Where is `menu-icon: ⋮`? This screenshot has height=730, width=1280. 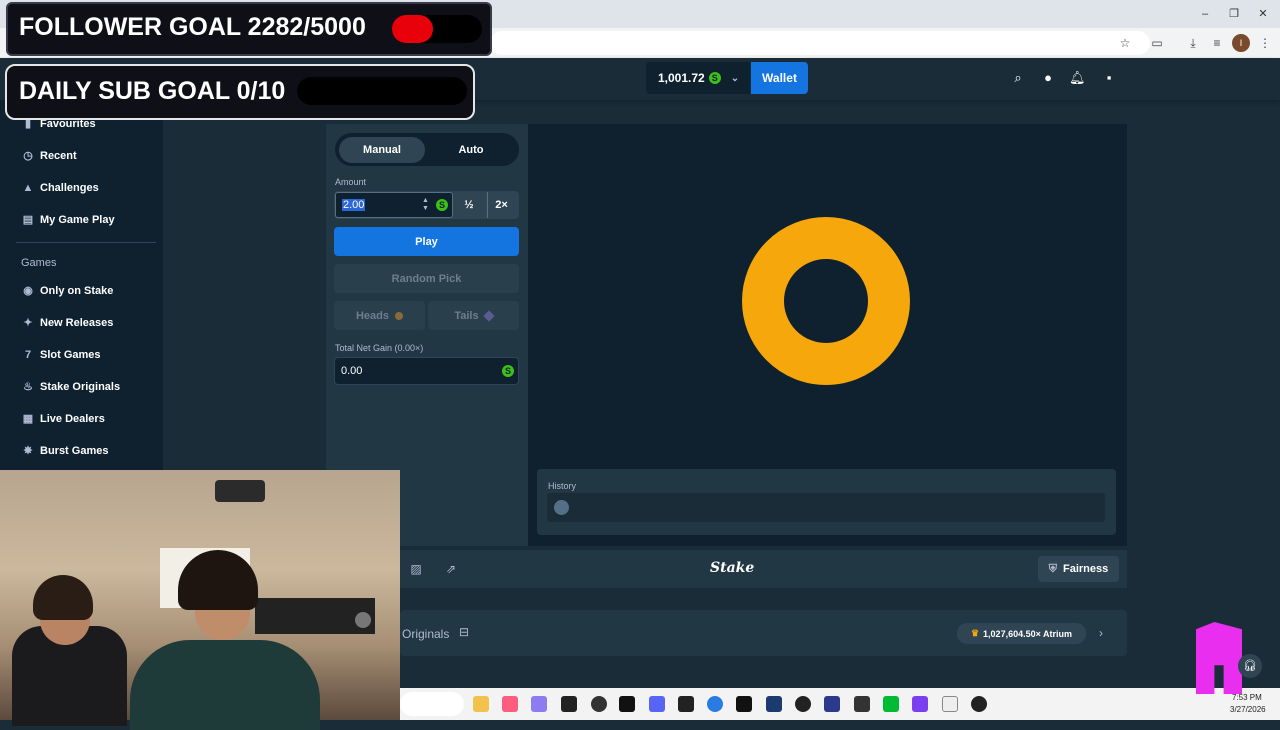 menu-icon: ⋮ is located at coordinates (1265, 43).